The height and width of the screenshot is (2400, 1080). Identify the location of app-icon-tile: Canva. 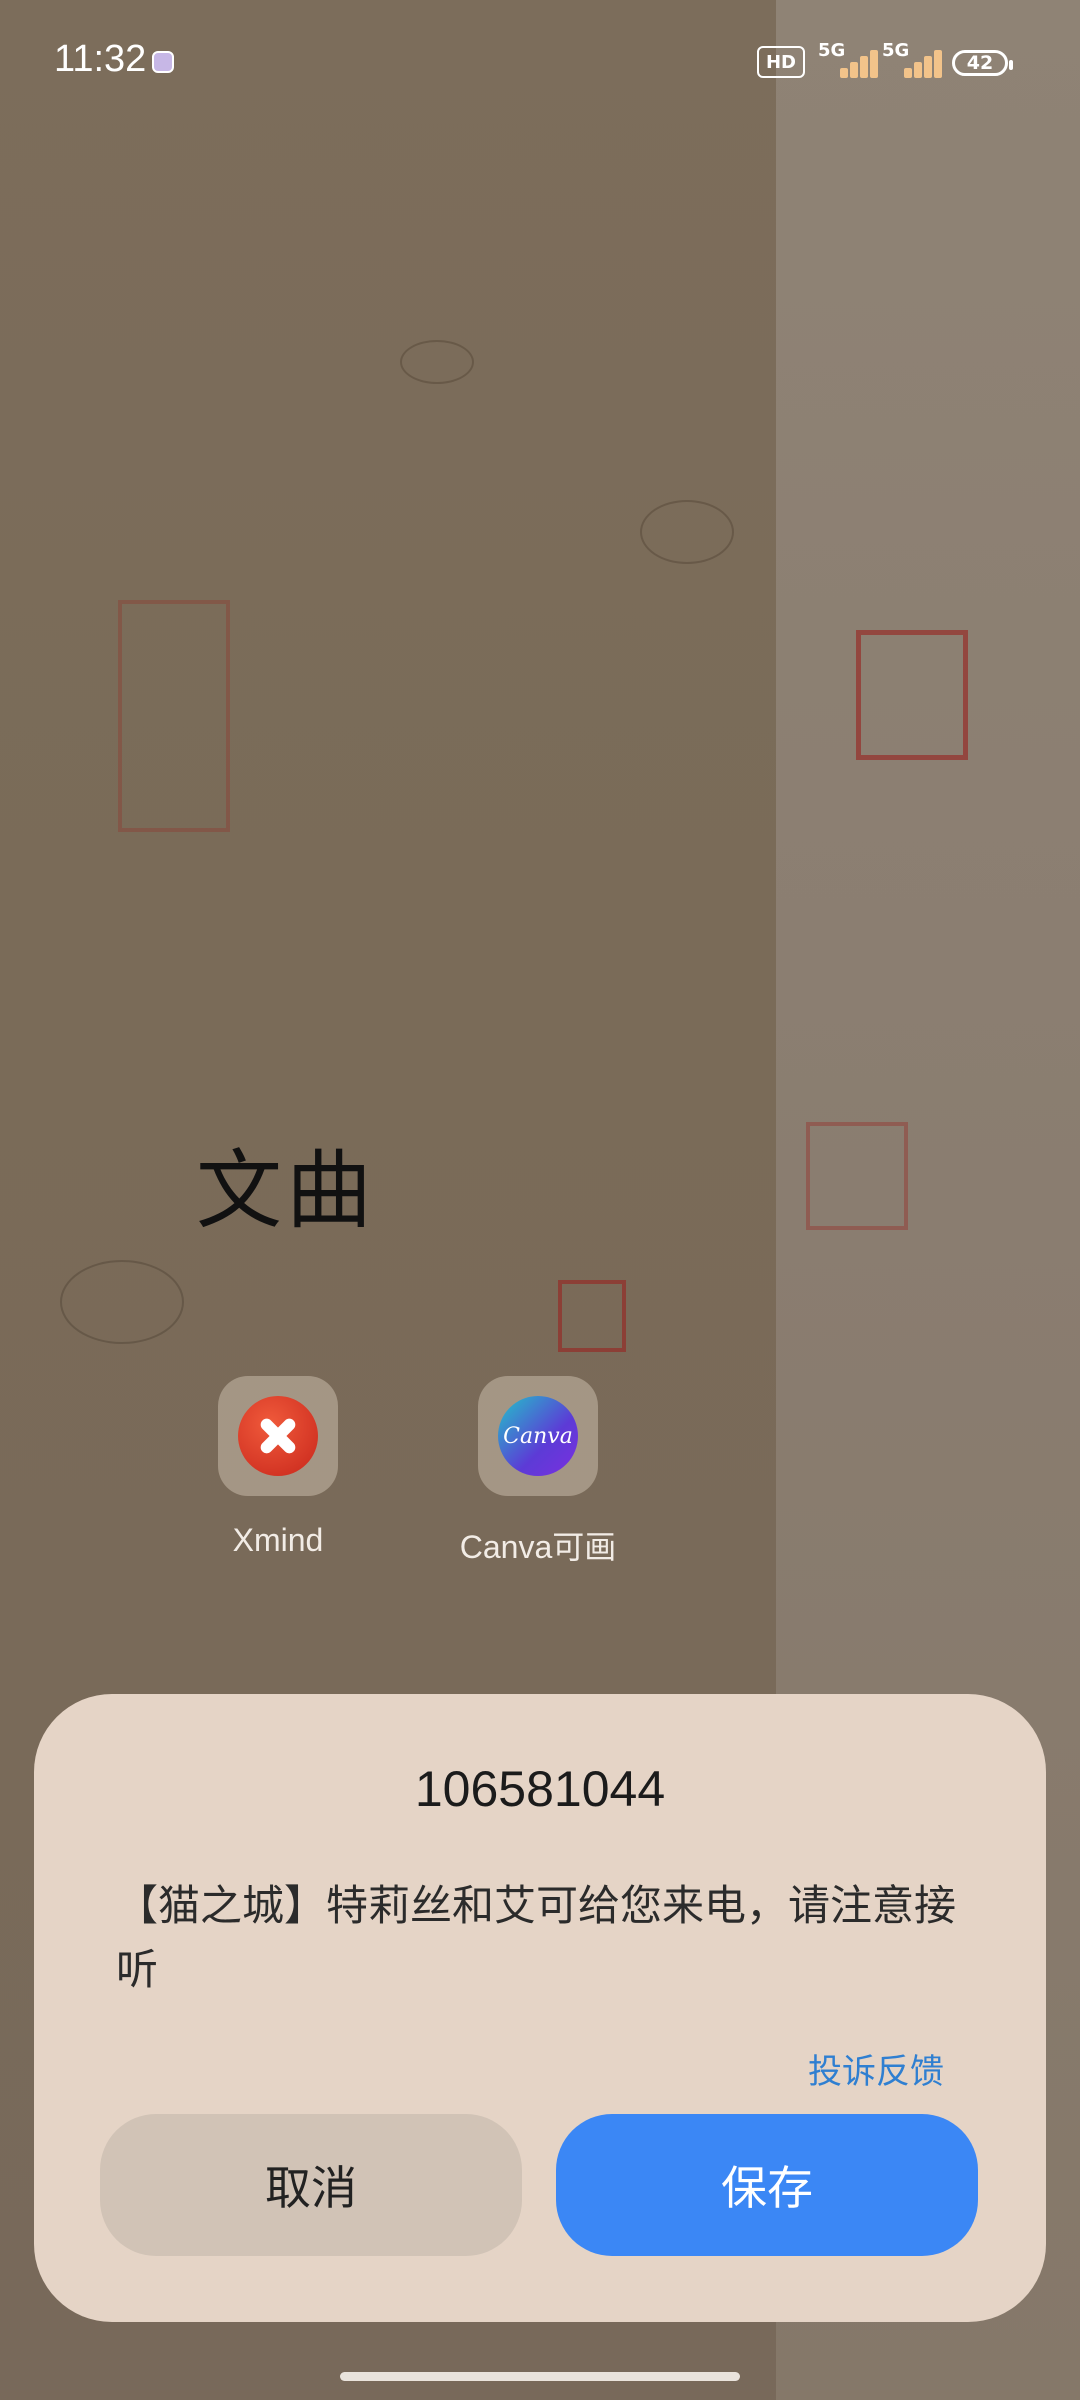
(538, 1436).